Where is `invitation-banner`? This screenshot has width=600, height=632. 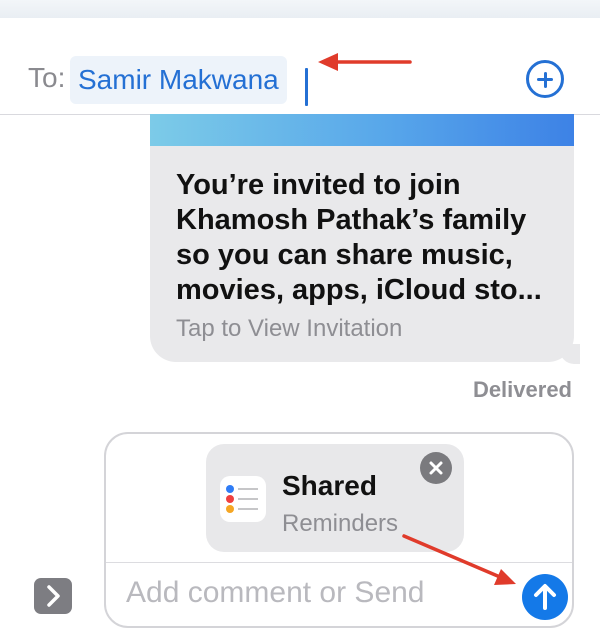
invitation-banner is located at coordinates (362, 130).